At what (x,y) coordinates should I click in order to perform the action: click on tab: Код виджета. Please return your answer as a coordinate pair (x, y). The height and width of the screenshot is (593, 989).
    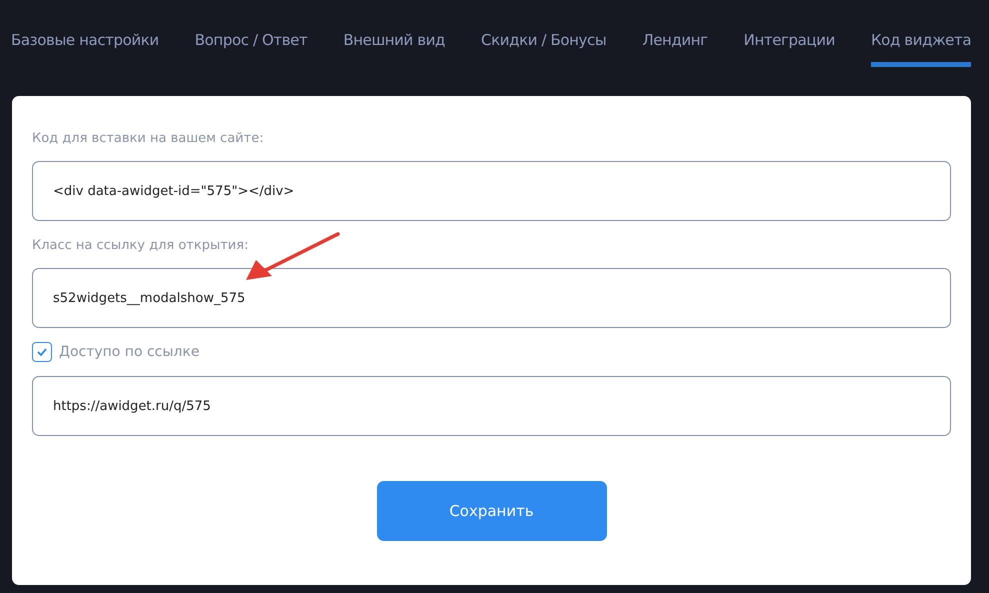
    Looking at the image, I should click on (921, 49).